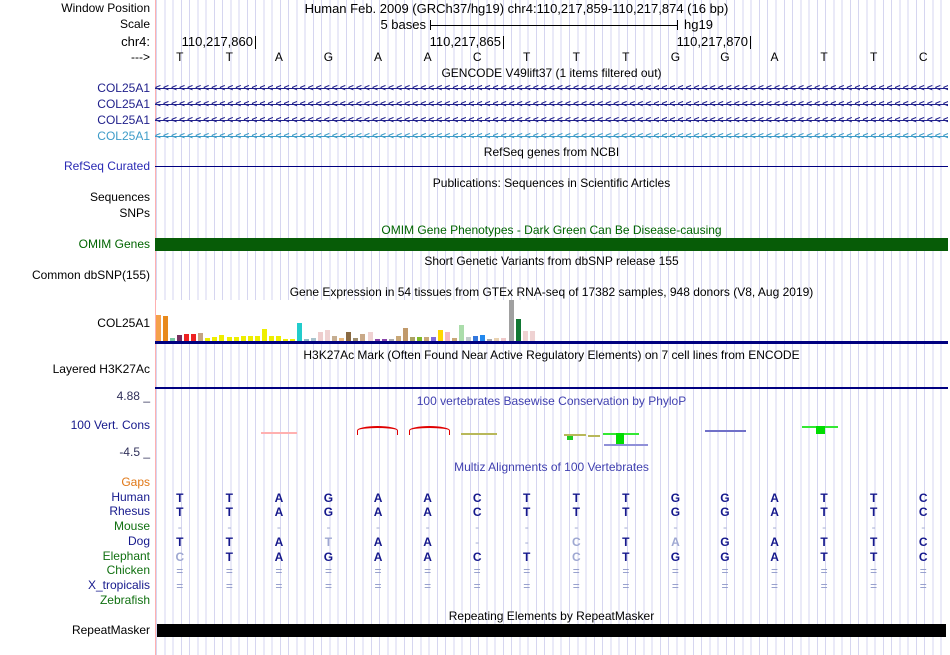  I want to click on multiz-species-label: Rhesus, so click(75, 511).